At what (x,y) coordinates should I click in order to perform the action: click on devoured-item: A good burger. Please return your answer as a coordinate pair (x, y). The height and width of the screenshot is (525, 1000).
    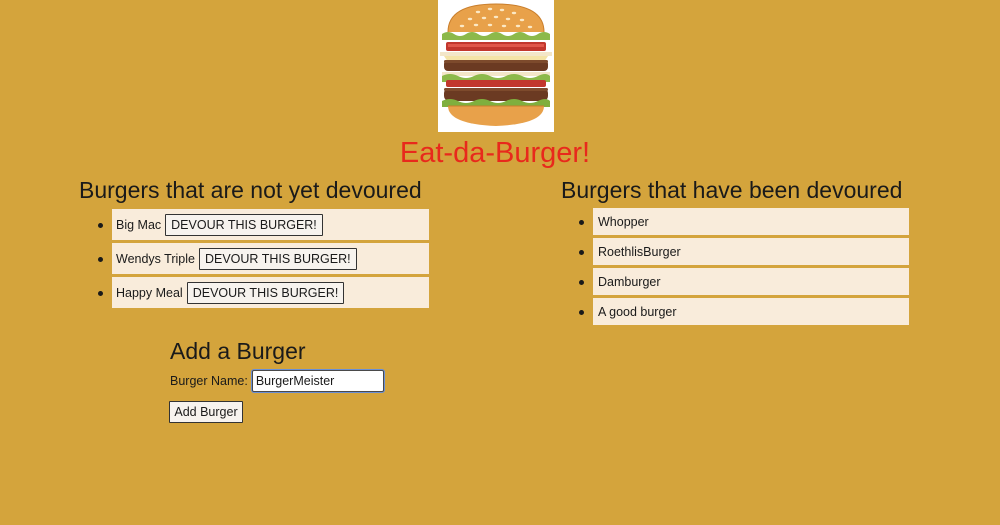
    Looking at the image, I should click on (744, 311).